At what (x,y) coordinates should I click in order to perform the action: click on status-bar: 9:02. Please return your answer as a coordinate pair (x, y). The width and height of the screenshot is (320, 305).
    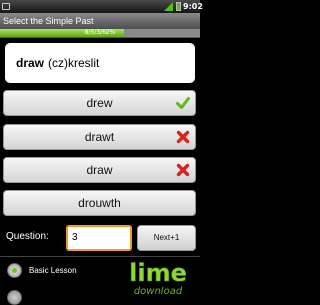
    Looking at the image, I should click on (101, 6).